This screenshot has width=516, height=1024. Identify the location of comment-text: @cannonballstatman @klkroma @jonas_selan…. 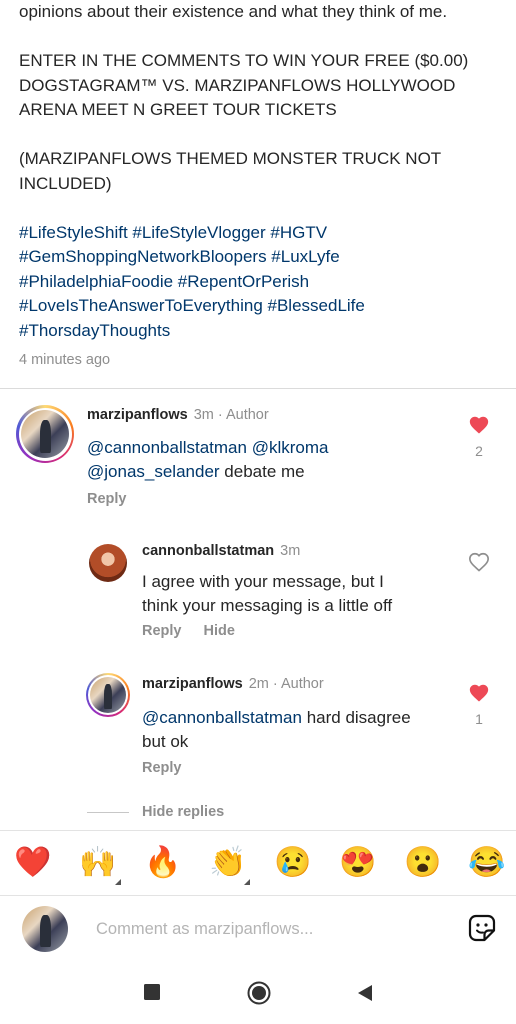
(208, 459).